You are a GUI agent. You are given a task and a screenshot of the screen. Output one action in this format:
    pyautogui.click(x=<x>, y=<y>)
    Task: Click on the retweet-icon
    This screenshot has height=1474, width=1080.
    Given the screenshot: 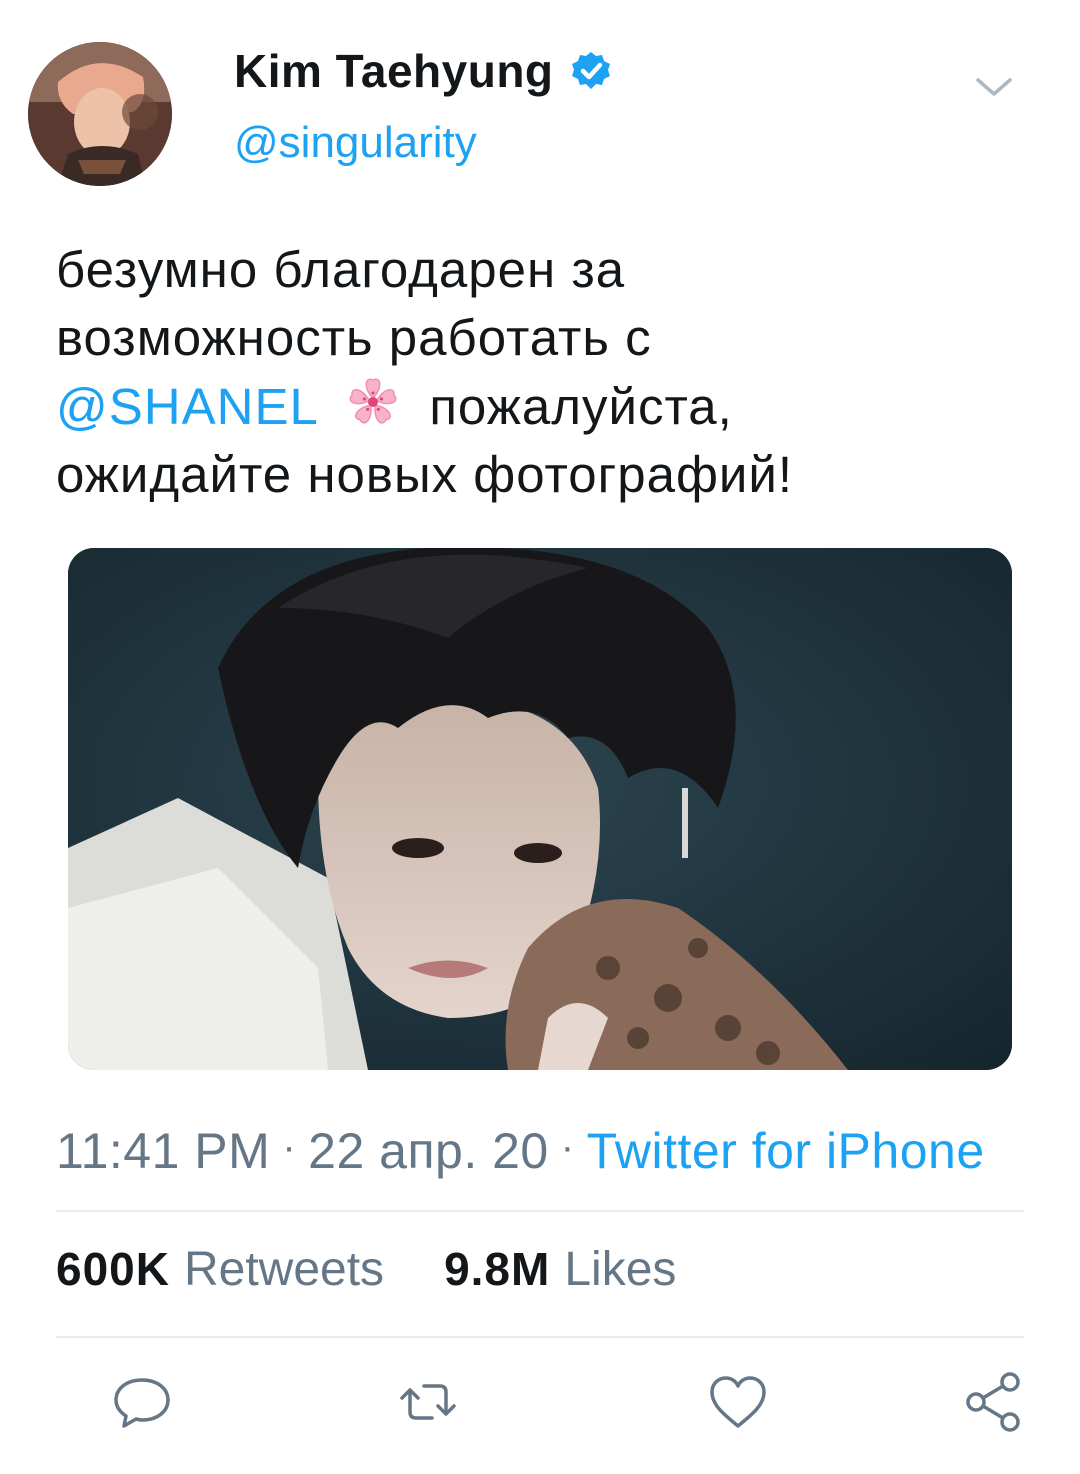 What is the action you would take?
    pyautogui.click(x=428, y=1402)
    